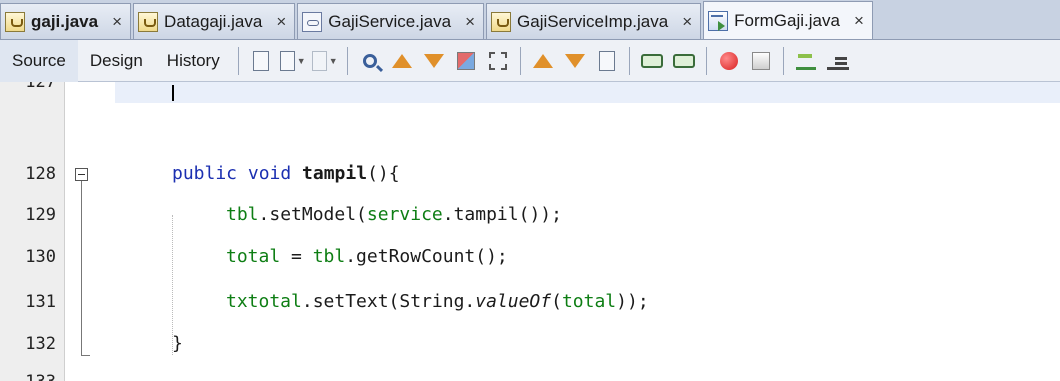 Image resolution: width=1060 pixels, height=381 pixels. What do you see at coordinates (81, 174) in the screenshot?
I see `collapse-fold-icon` at bounding box center [81, 174].